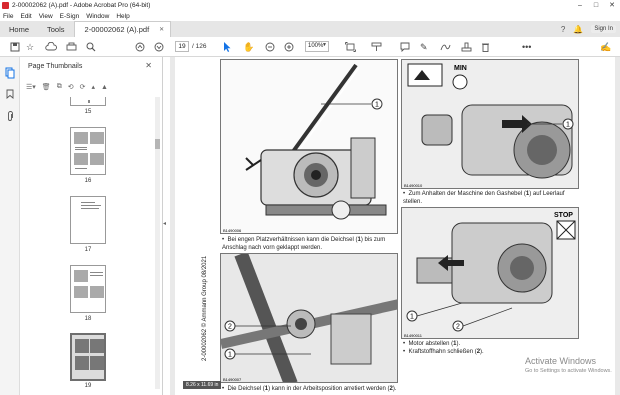 The image size is (620, 395). I want to click on image-code-1: B1490006, so click(232, 230).